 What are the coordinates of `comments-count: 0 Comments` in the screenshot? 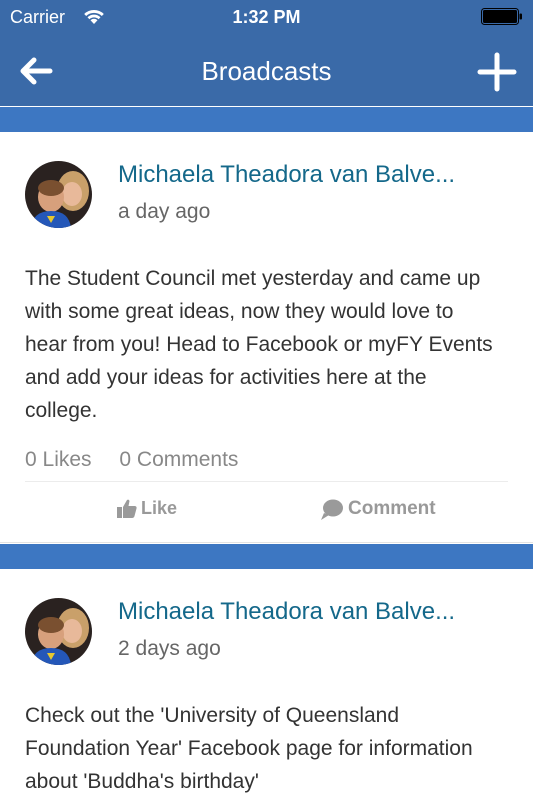 It's located at (178, 459).